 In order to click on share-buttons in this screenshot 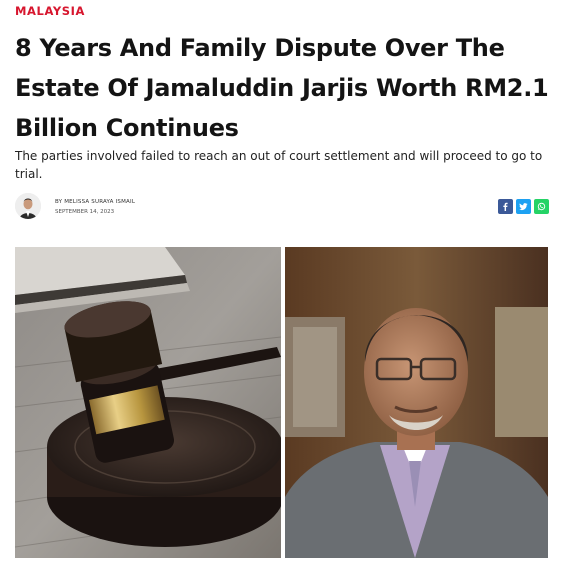, I will do `click(523, 206)`.